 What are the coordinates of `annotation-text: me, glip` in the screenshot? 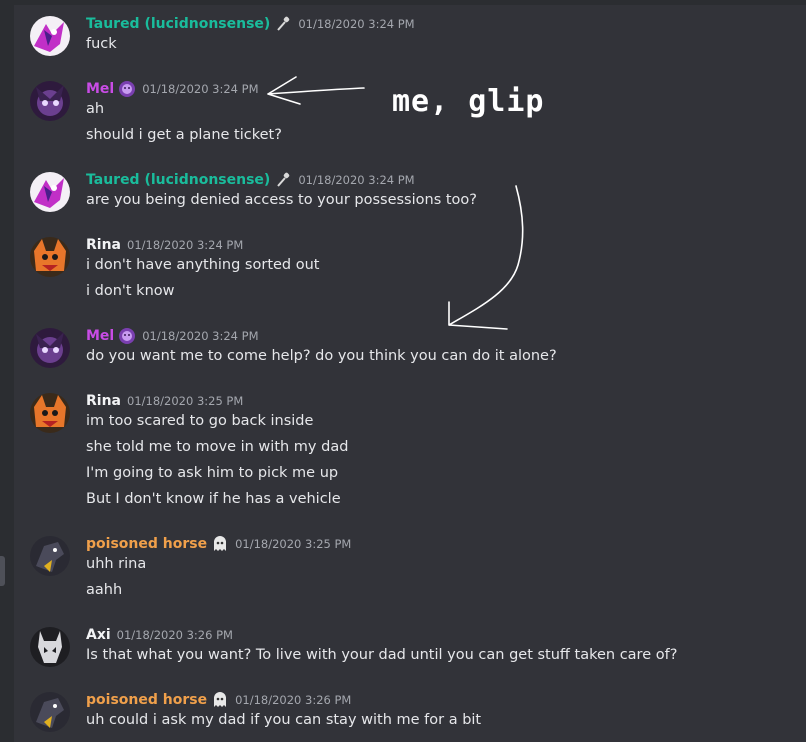 It's located at (468, 101).